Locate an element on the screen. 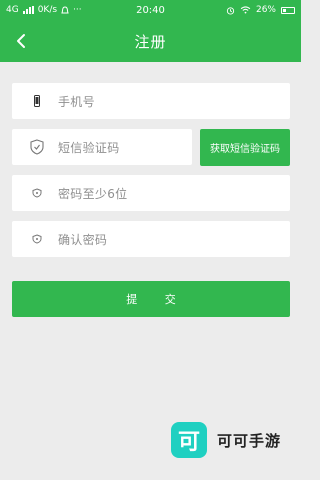  shield-icon is located at coordinates (37, 147).